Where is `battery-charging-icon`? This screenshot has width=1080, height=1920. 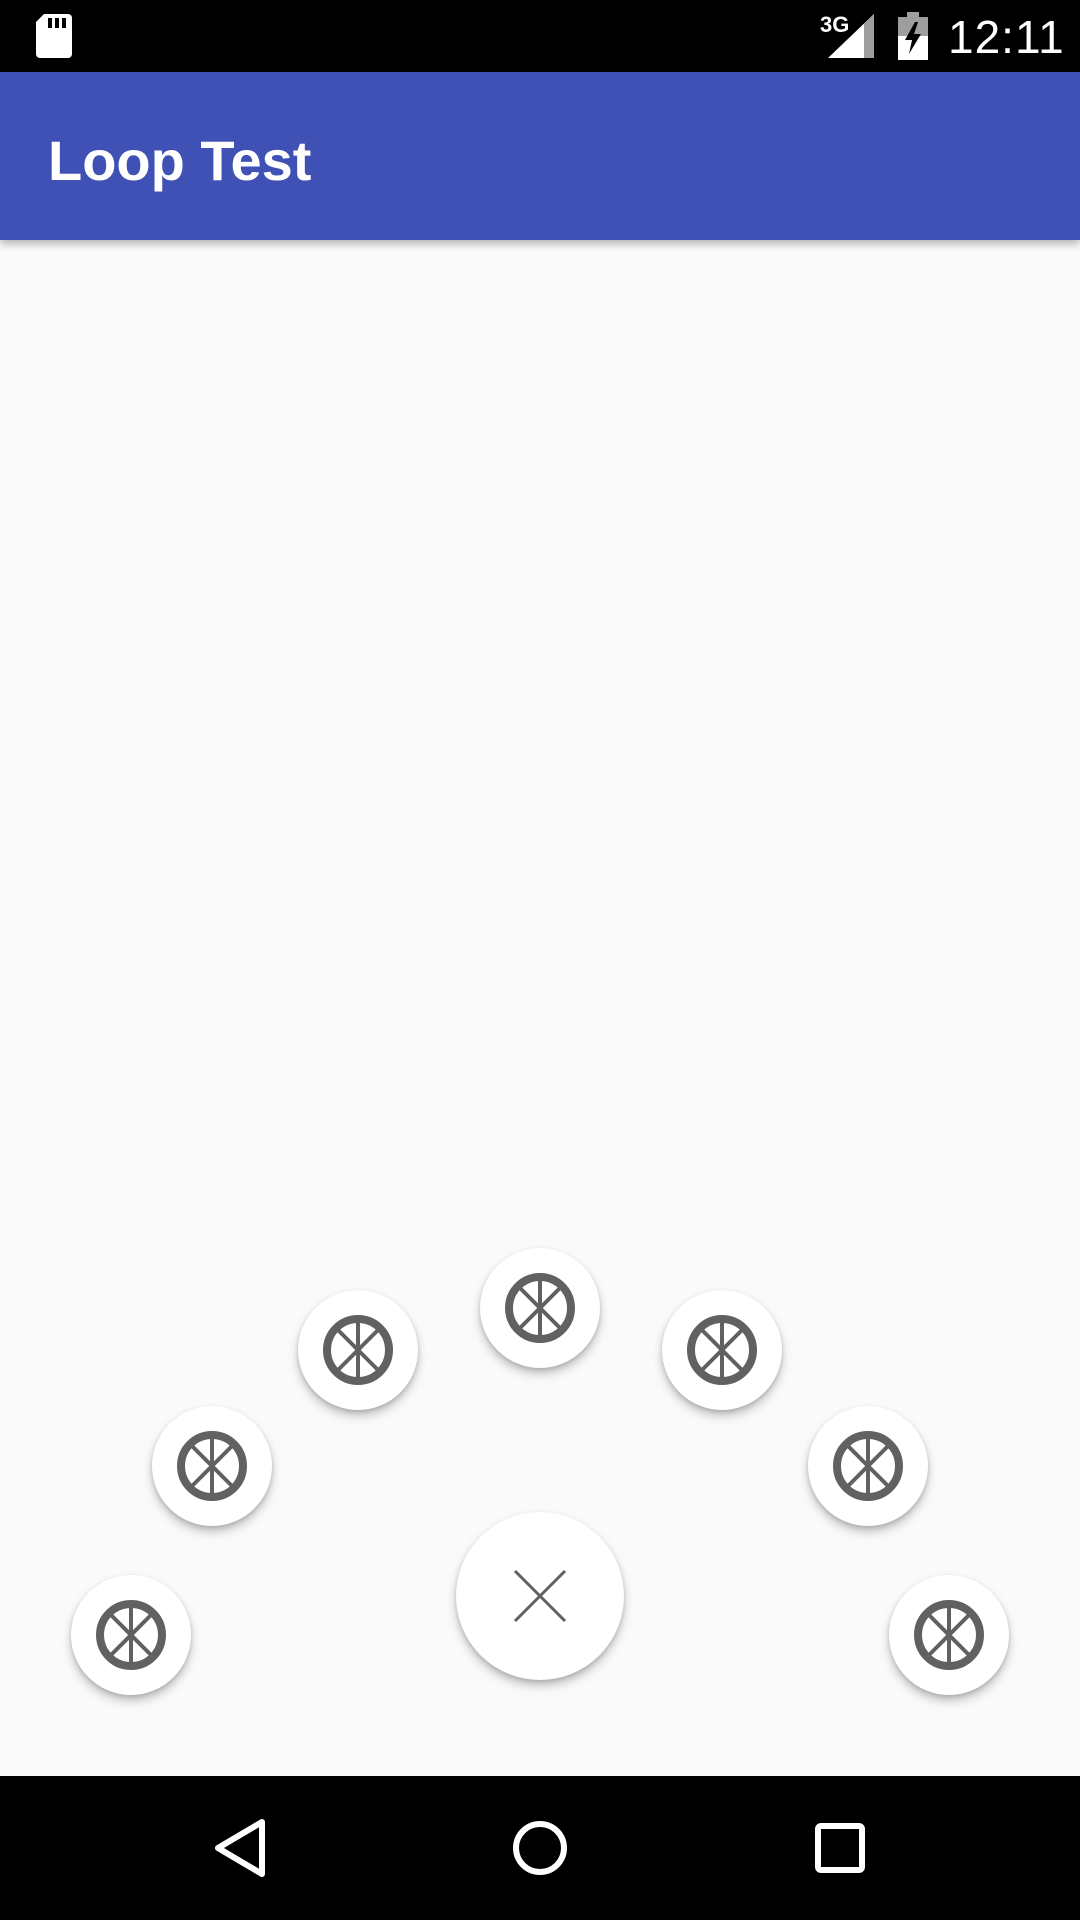
battery-charging-icon is located at coordinates (913, 38).